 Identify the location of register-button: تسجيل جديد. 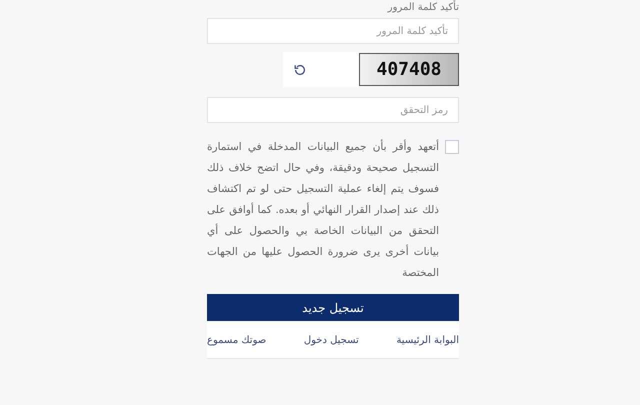
(333, 307).